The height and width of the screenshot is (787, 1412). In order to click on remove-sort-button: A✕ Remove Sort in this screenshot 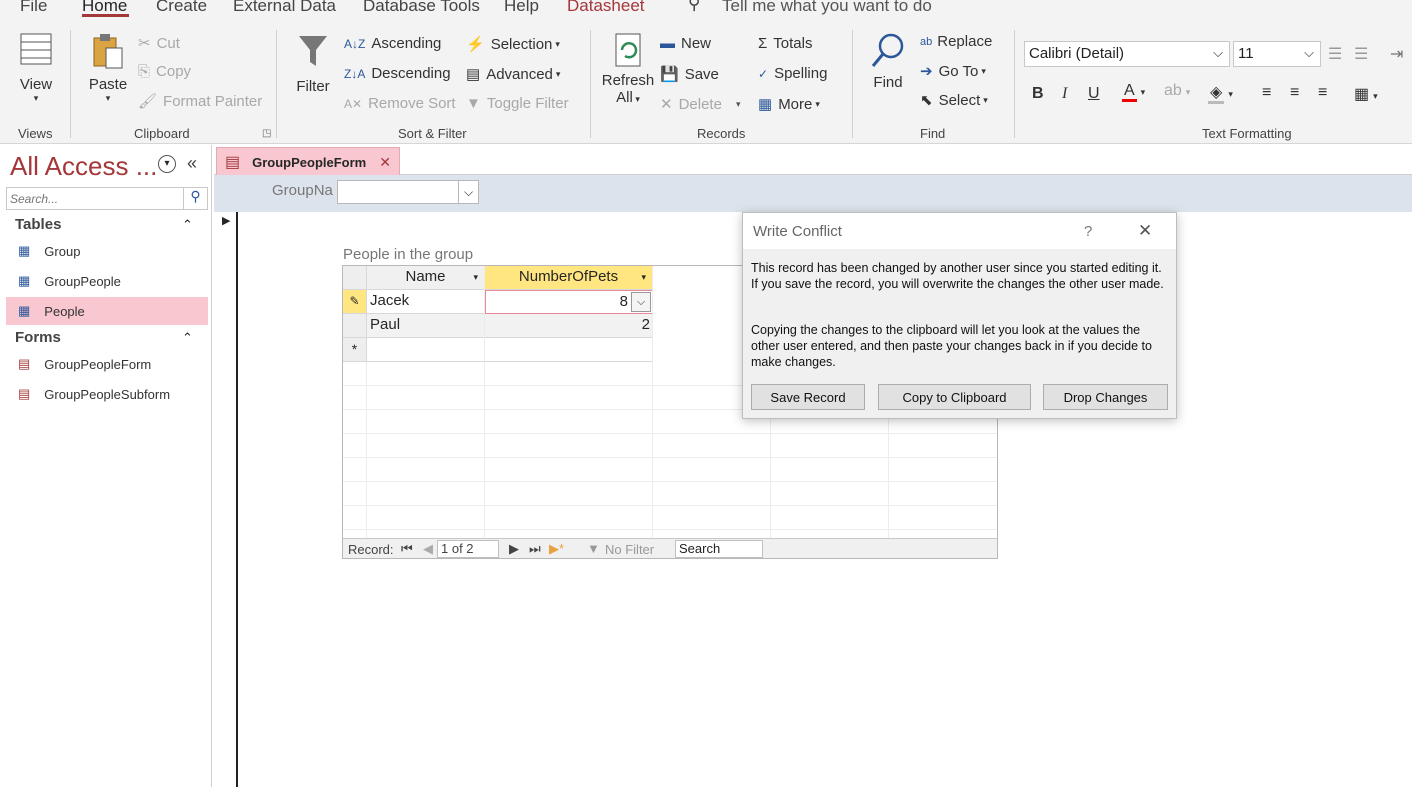, I will do `click(400, 103)`.